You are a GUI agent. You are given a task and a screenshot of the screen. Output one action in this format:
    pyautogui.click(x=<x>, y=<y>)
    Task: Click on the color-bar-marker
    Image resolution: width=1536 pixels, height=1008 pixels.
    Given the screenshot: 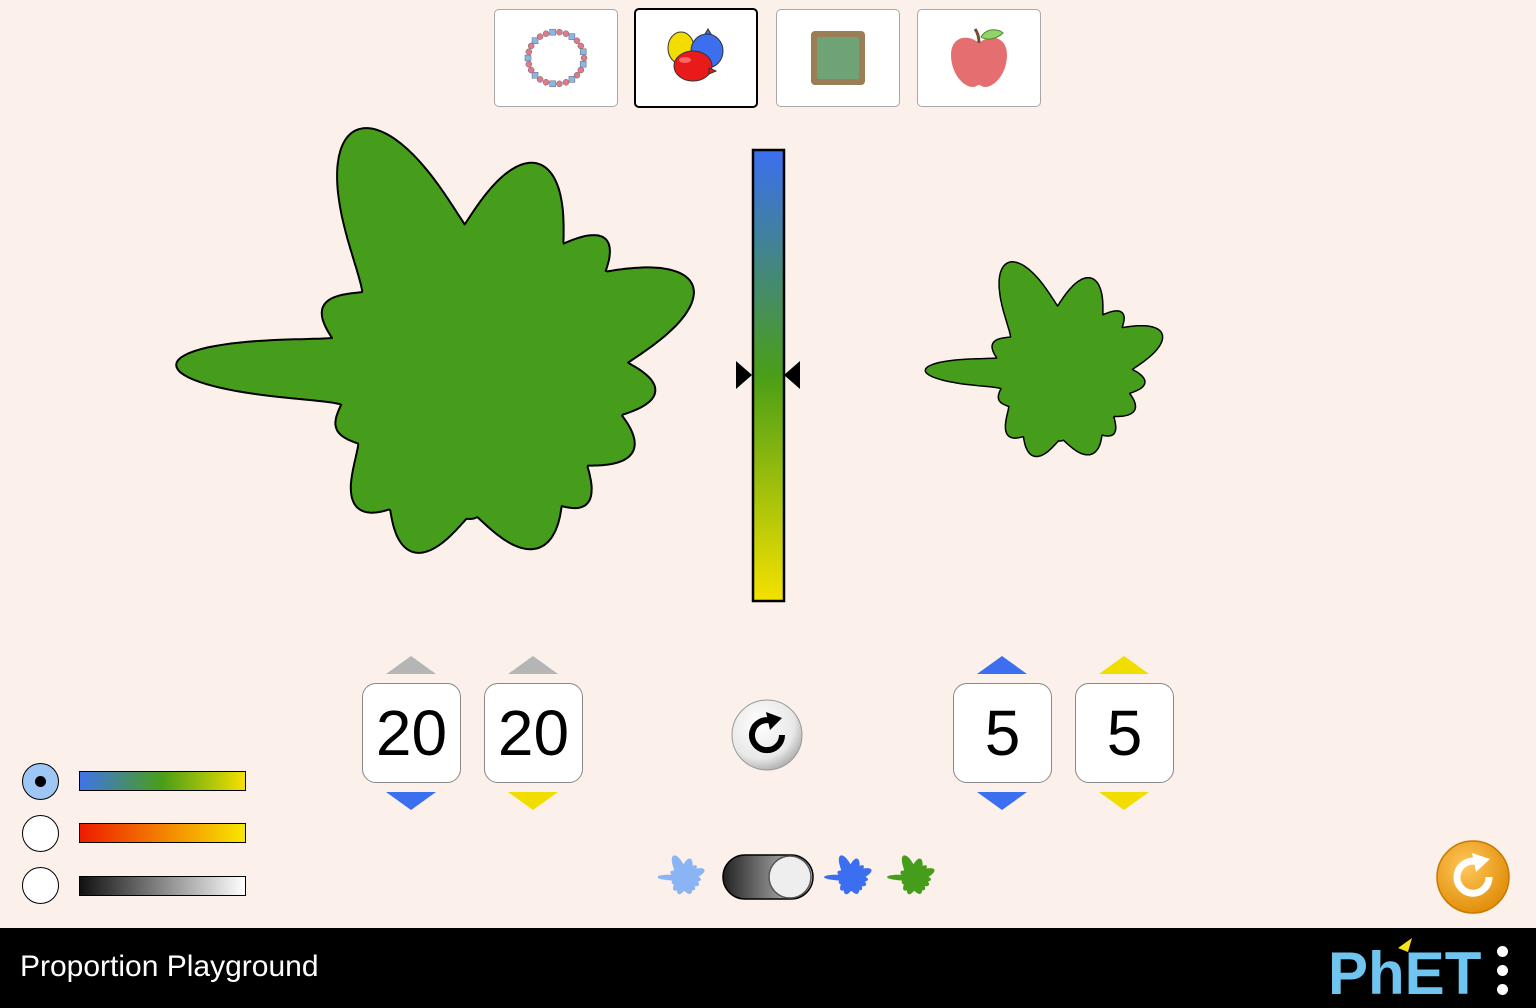 What is the action you would take?
    pyautogui.click(x=768, y=375)
    